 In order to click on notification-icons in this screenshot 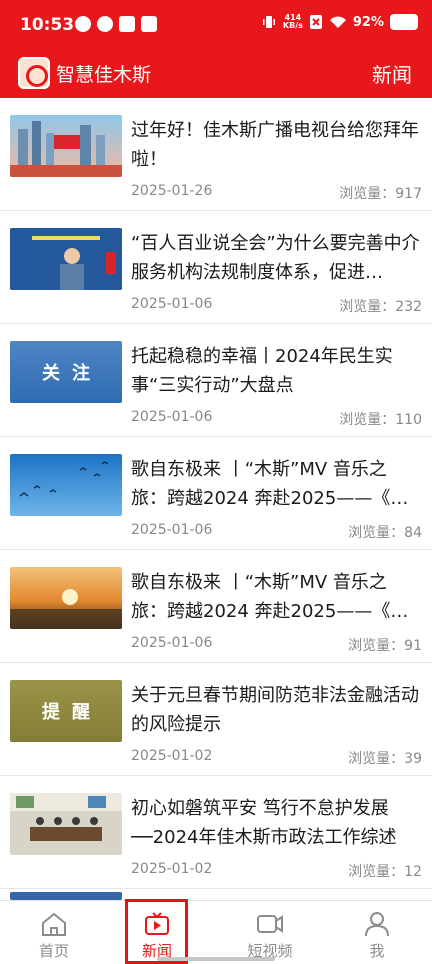, I will do `click(116, 24)`.